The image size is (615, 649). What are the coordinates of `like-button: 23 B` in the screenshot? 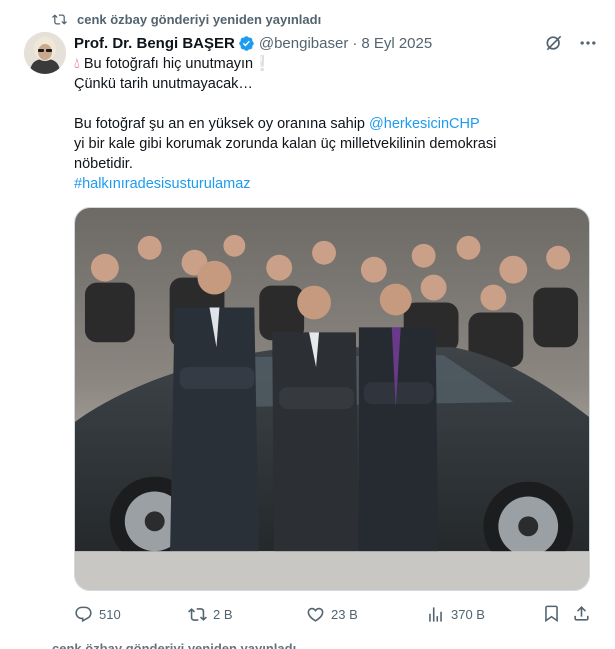 It's located at (332, 614).